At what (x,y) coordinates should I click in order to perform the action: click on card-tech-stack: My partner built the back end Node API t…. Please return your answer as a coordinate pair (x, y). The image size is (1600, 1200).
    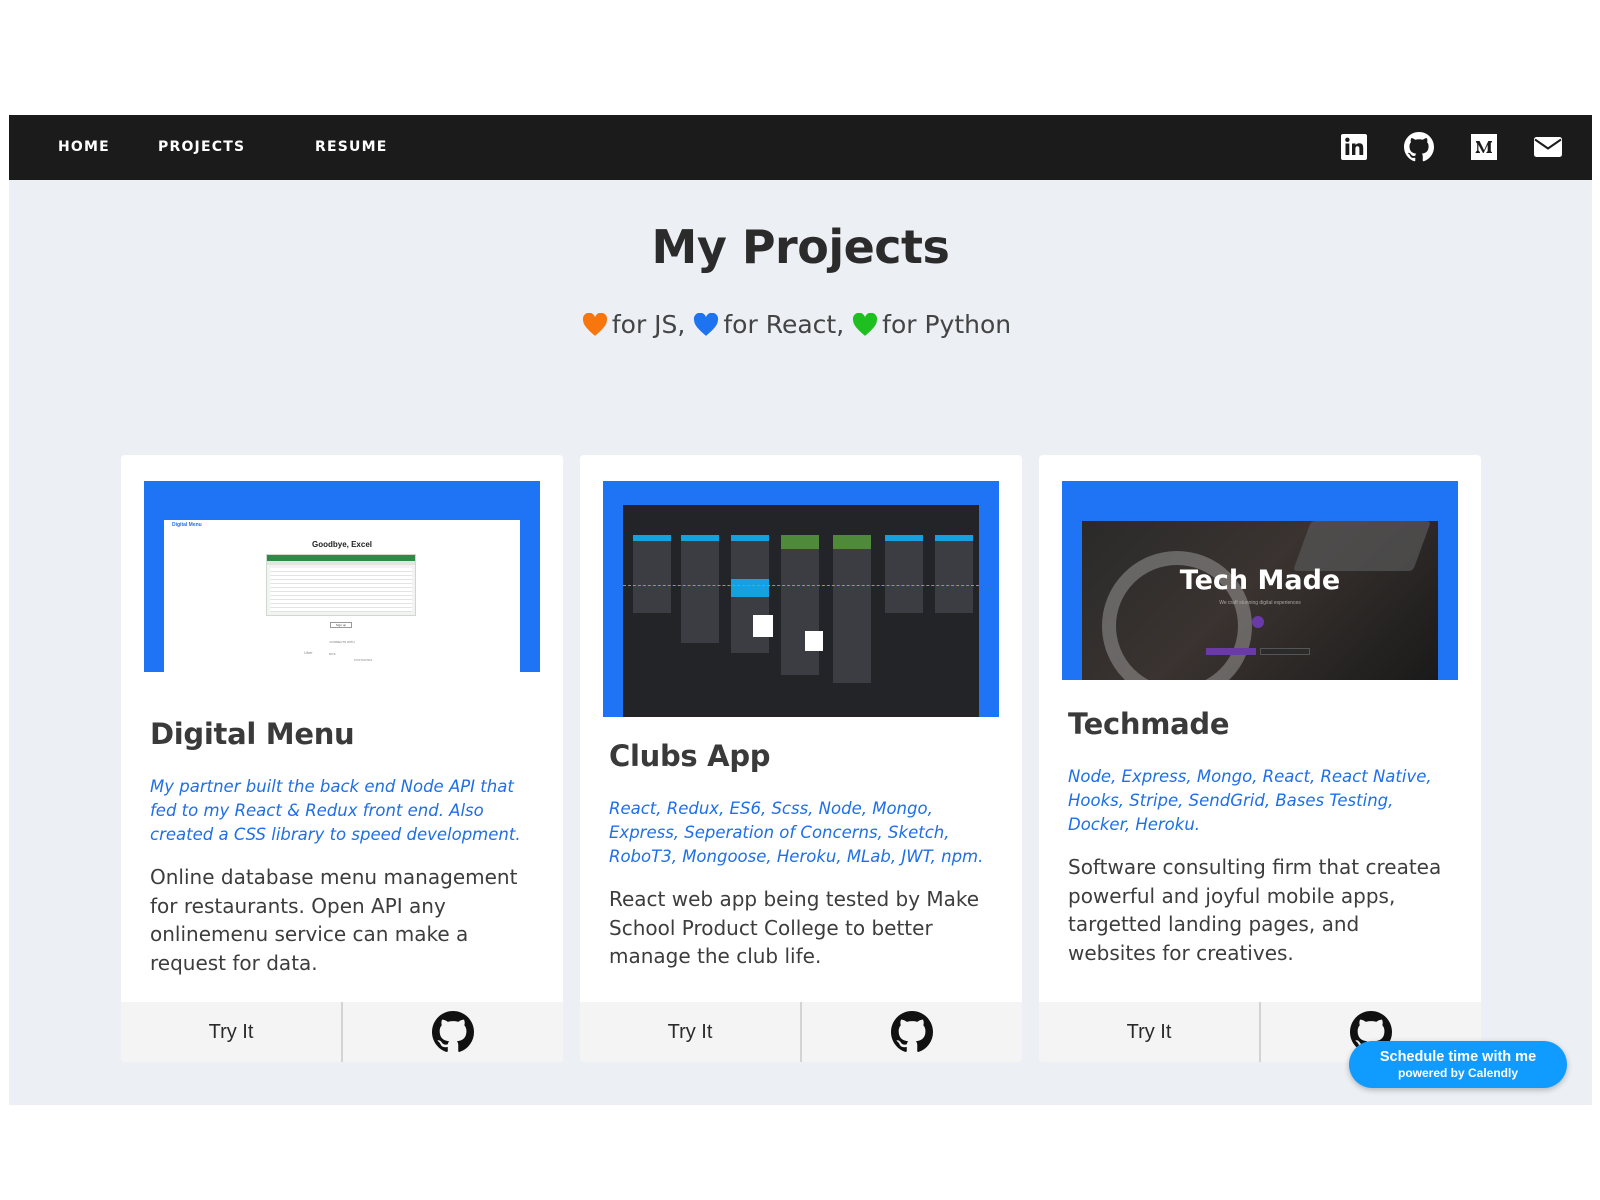
    Looking at the image, I should click on (335, 810).